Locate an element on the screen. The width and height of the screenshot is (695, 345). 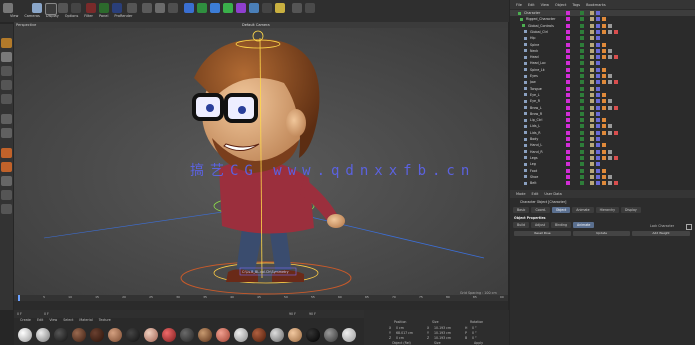
coord-value: 10.193 cm is located at coordinates (442, 338).